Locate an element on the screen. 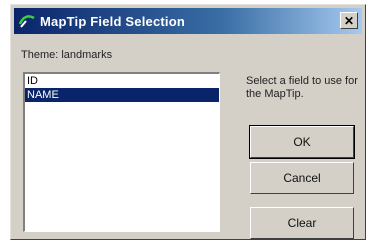 The image size is (376, 247). theme-label: Theme: landmarks is located at coordinates (67, 55).